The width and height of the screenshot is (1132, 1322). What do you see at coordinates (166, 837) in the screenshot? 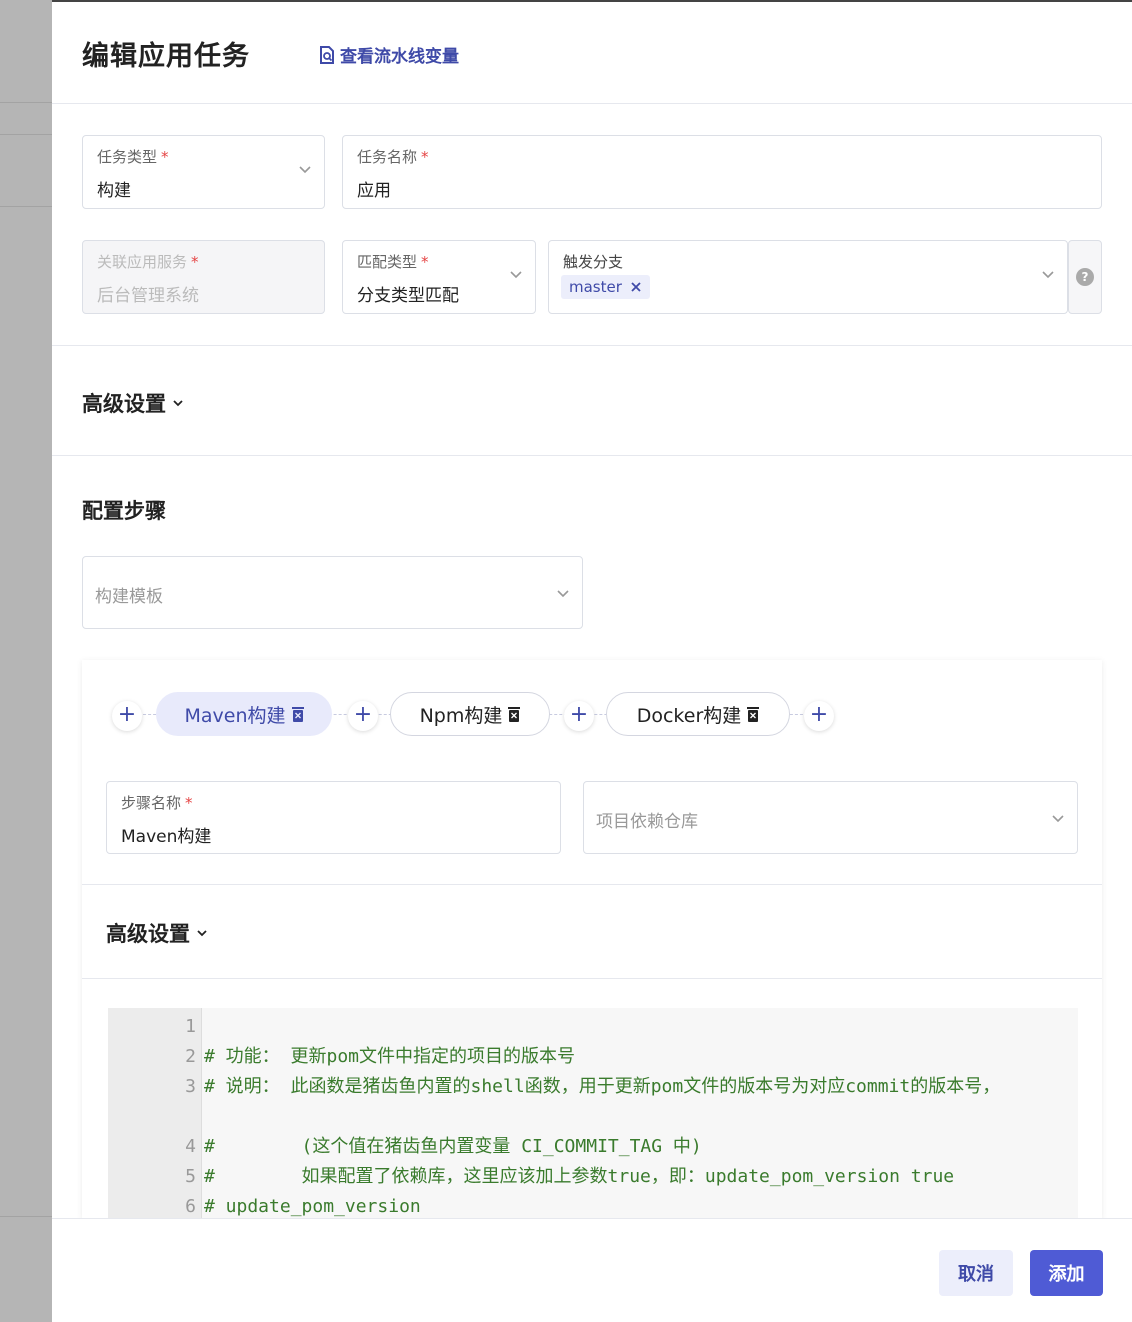
I see `step-name-value: Maven构建` at bounding box center [166, 837].